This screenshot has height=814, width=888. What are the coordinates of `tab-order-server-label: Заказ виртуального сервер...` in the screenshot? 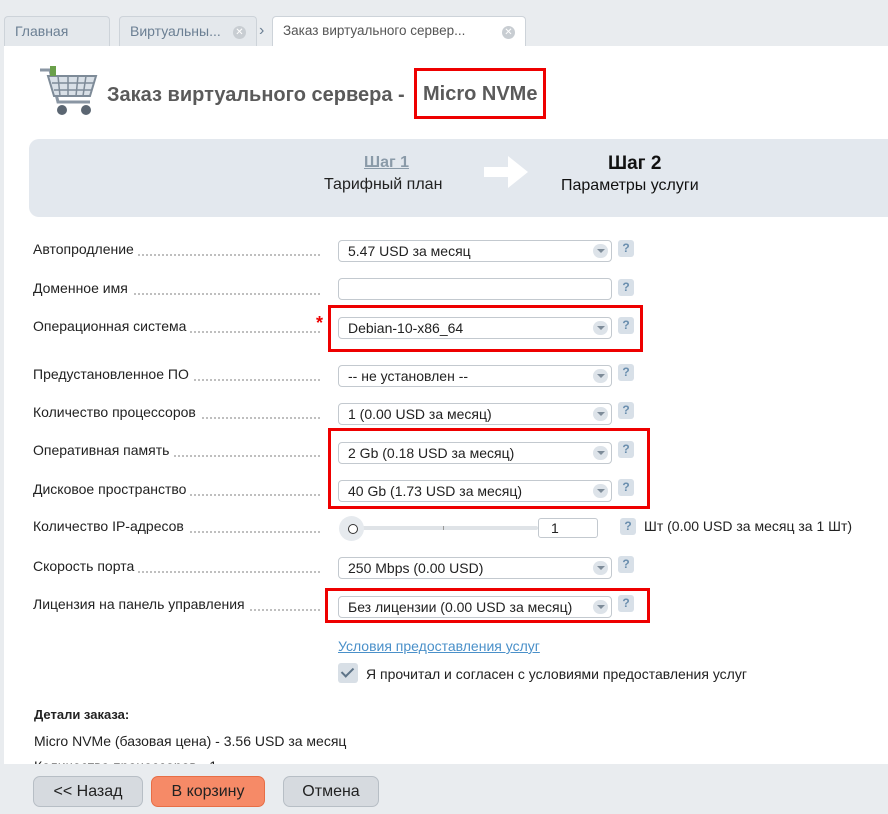 It's located at (374, 30).